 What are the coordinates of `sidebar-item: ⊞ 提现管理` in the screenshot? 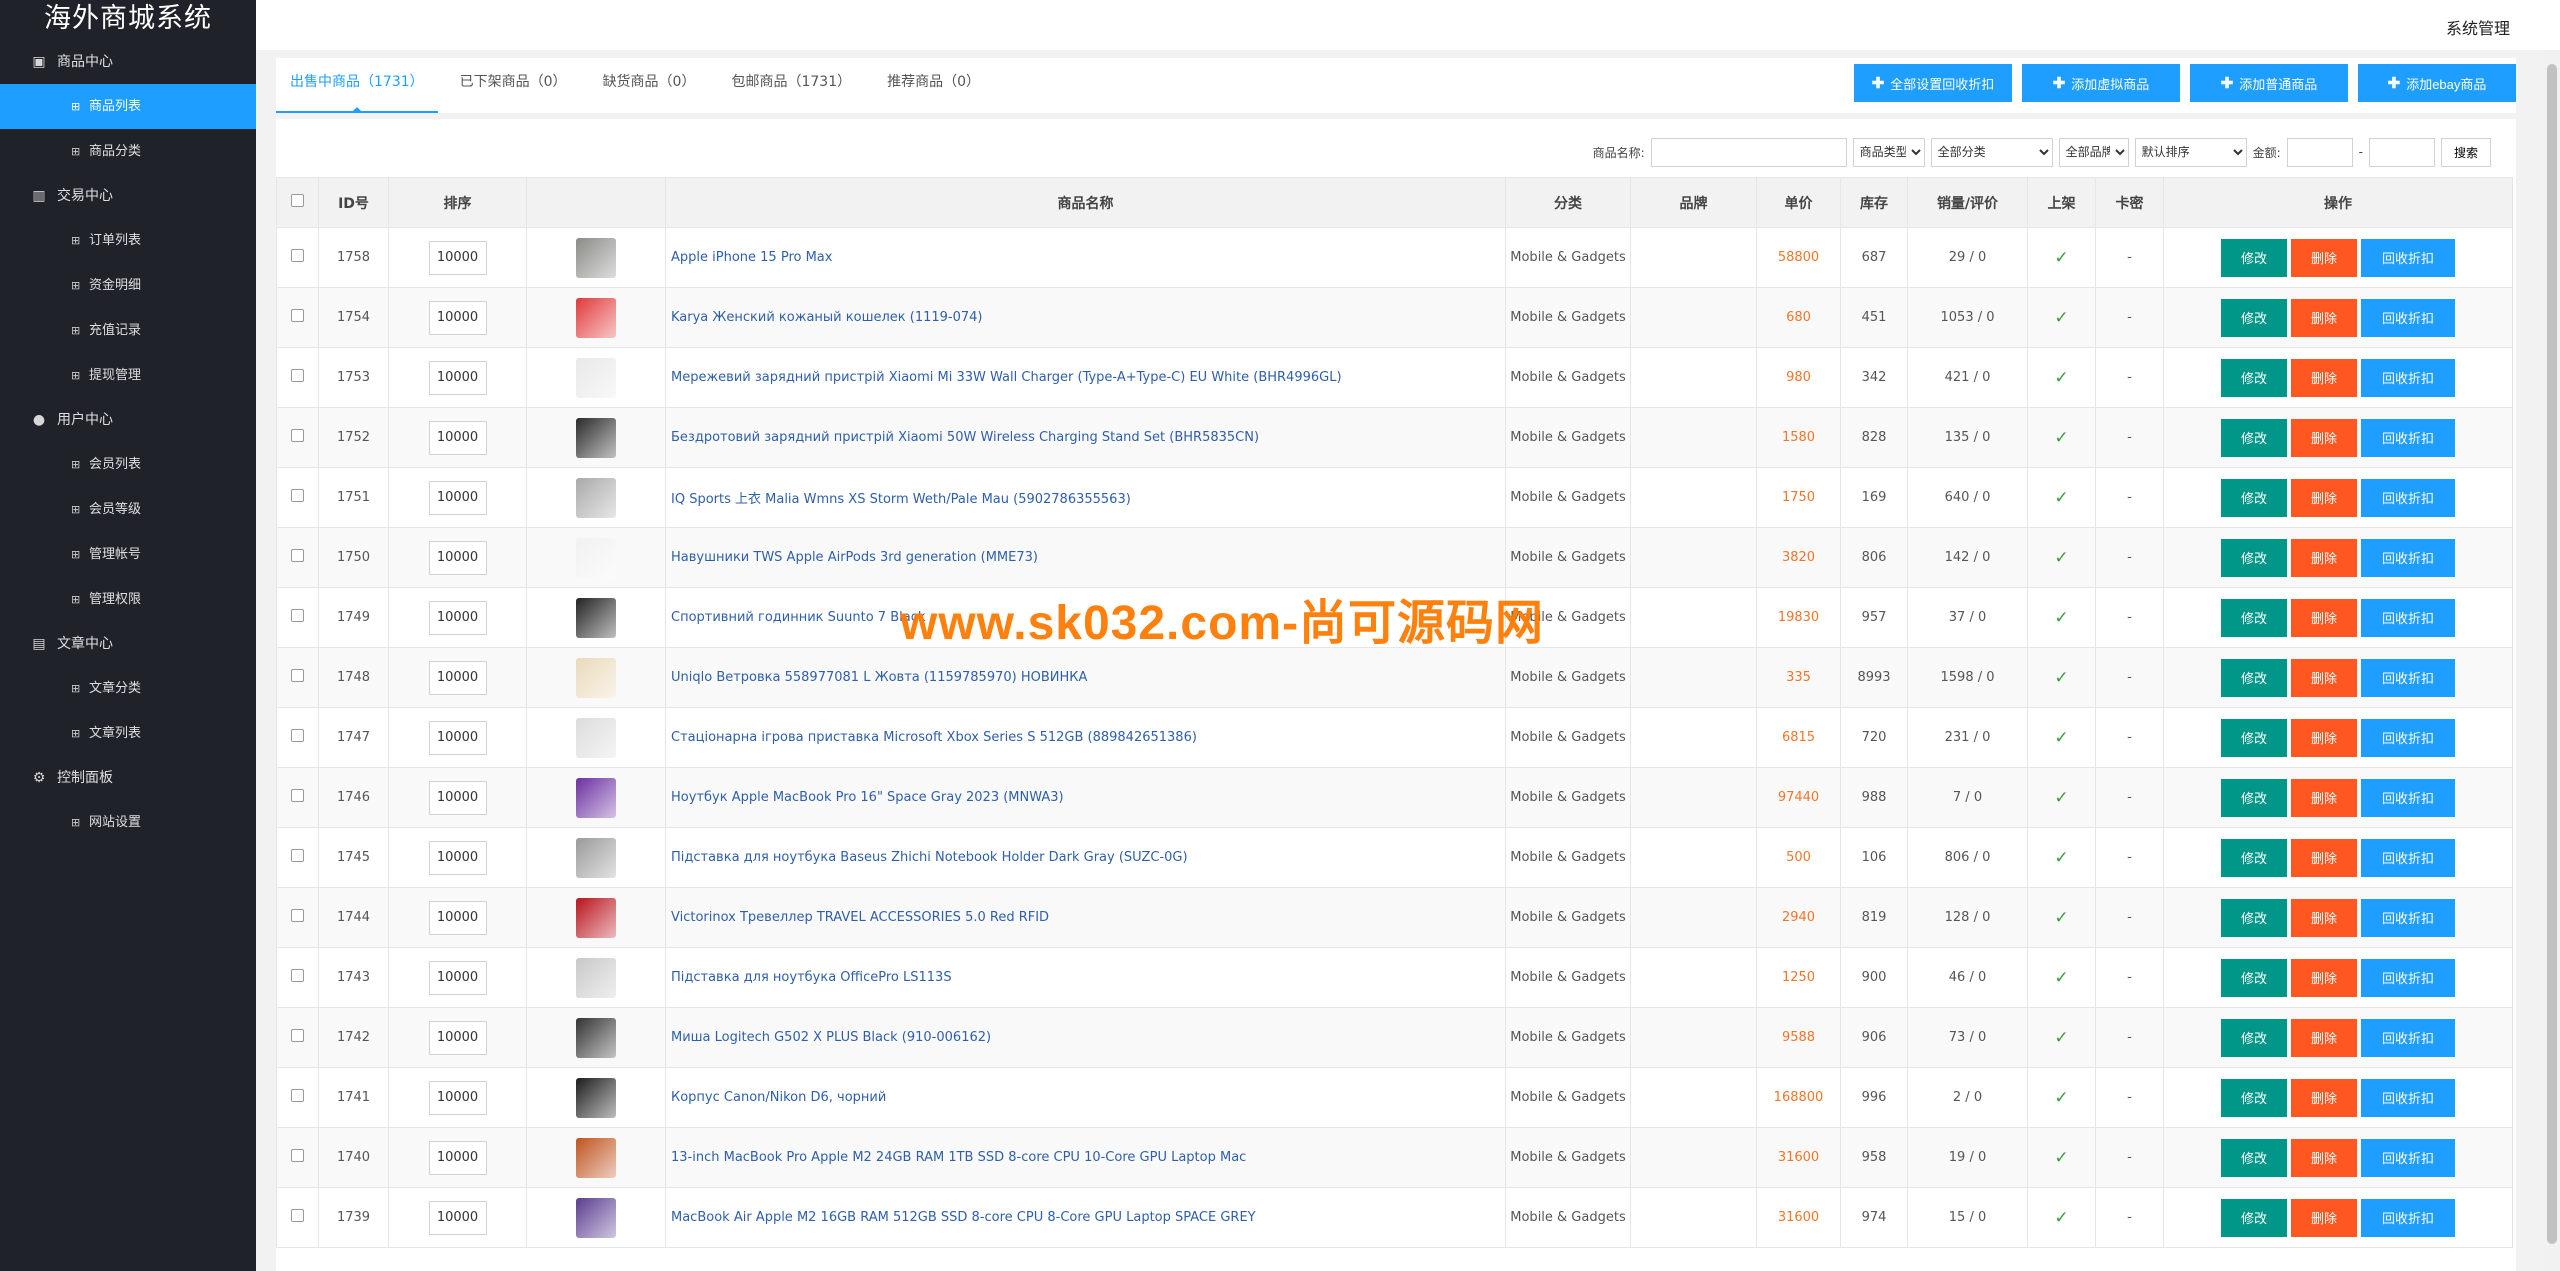 It's located at (128, 375).